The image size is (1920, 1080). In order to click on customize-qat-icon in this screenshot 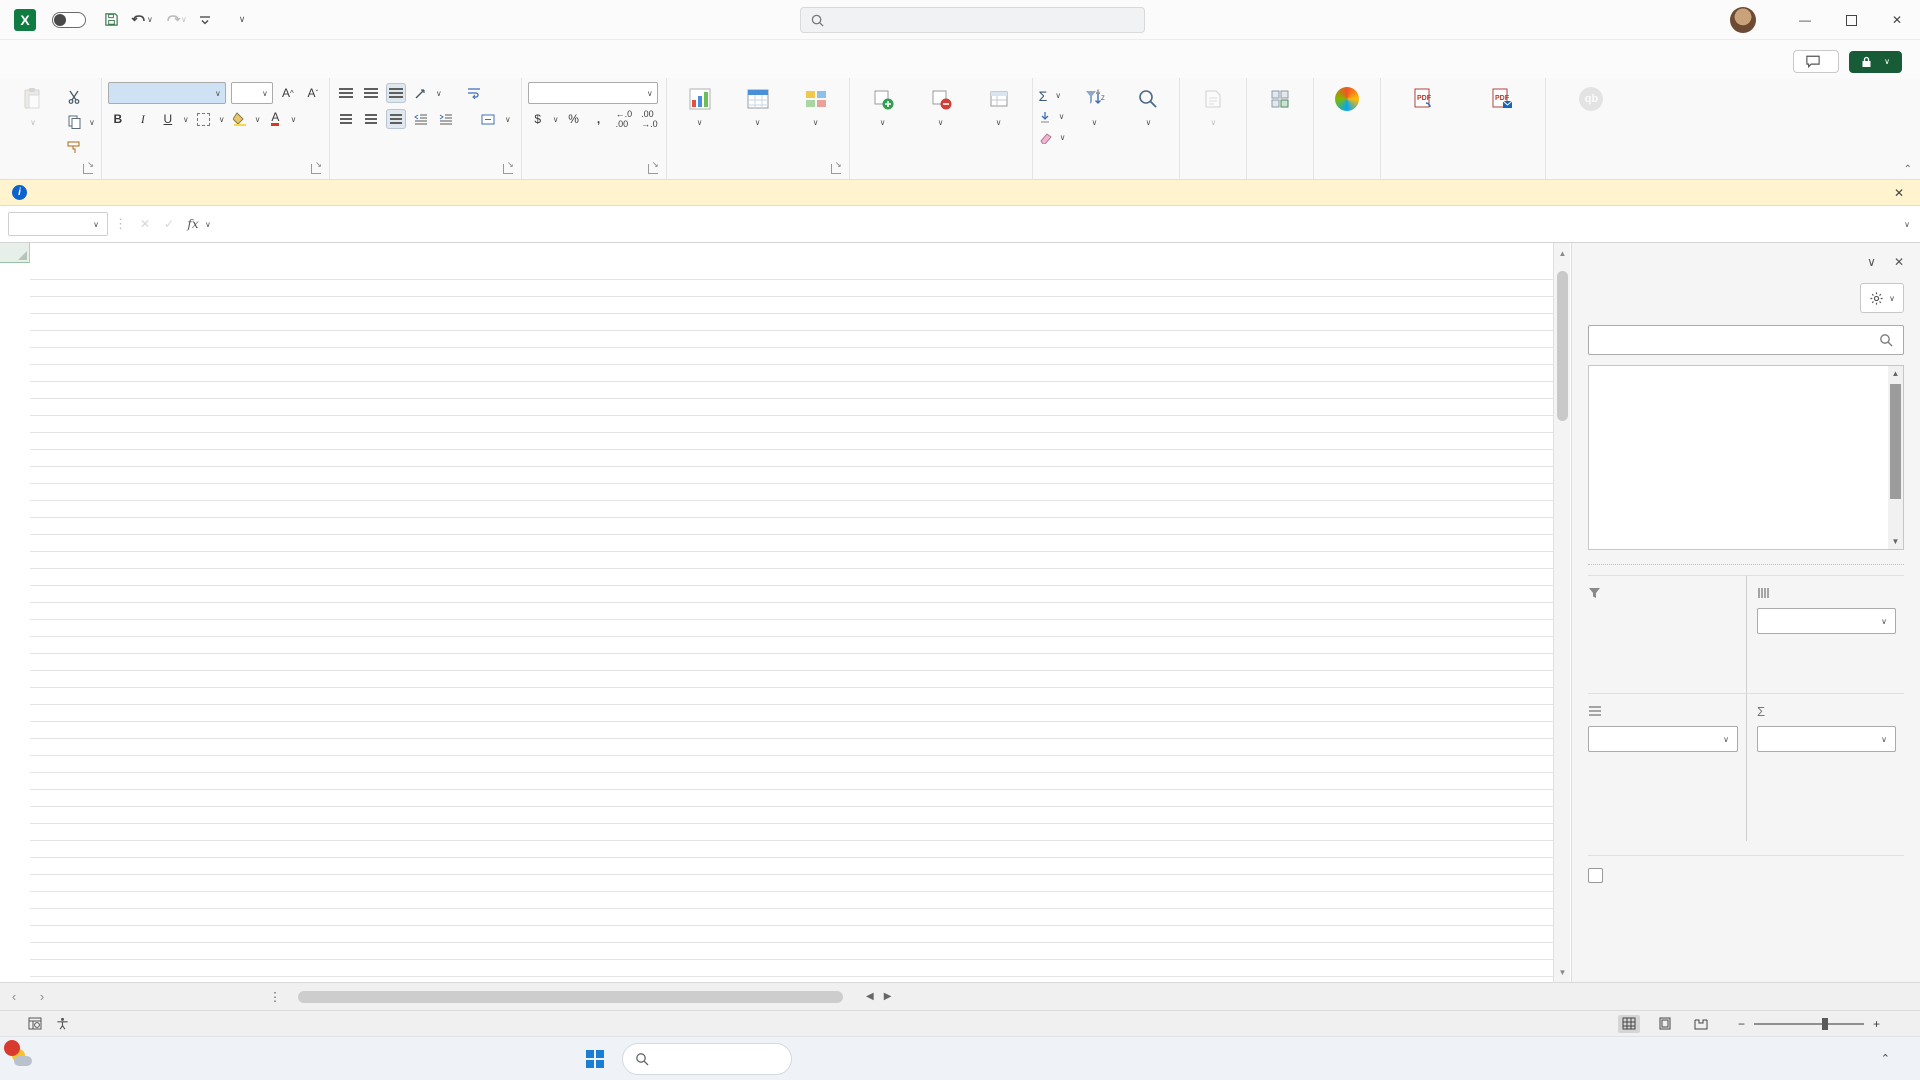, I will do `click(205, 20)`.